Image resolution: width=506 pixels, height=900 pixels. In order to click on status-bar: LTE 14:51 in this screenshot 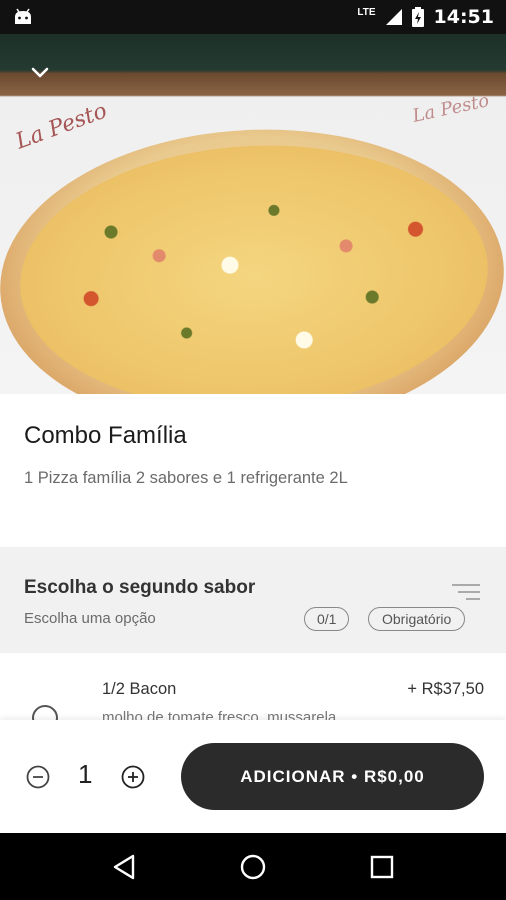, I will do `click(253, 17)`.